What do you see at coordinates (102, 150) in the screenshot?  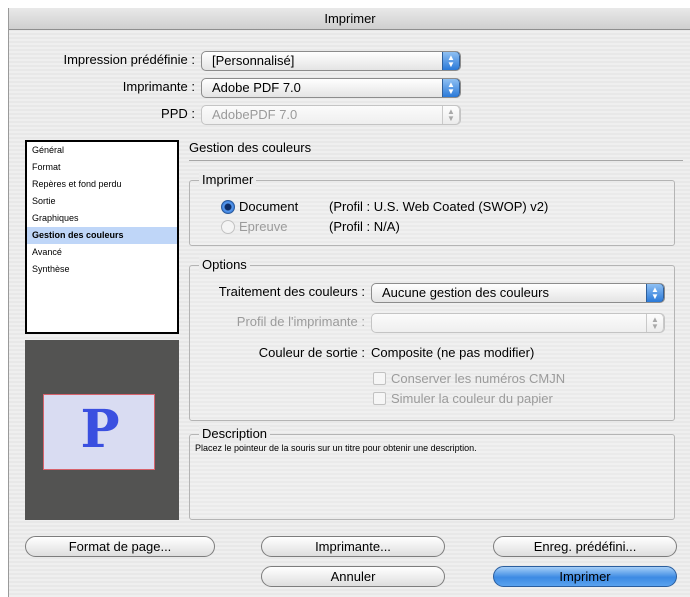 I see `sidebar-item-general: Général` at bounding box center [102, 150].